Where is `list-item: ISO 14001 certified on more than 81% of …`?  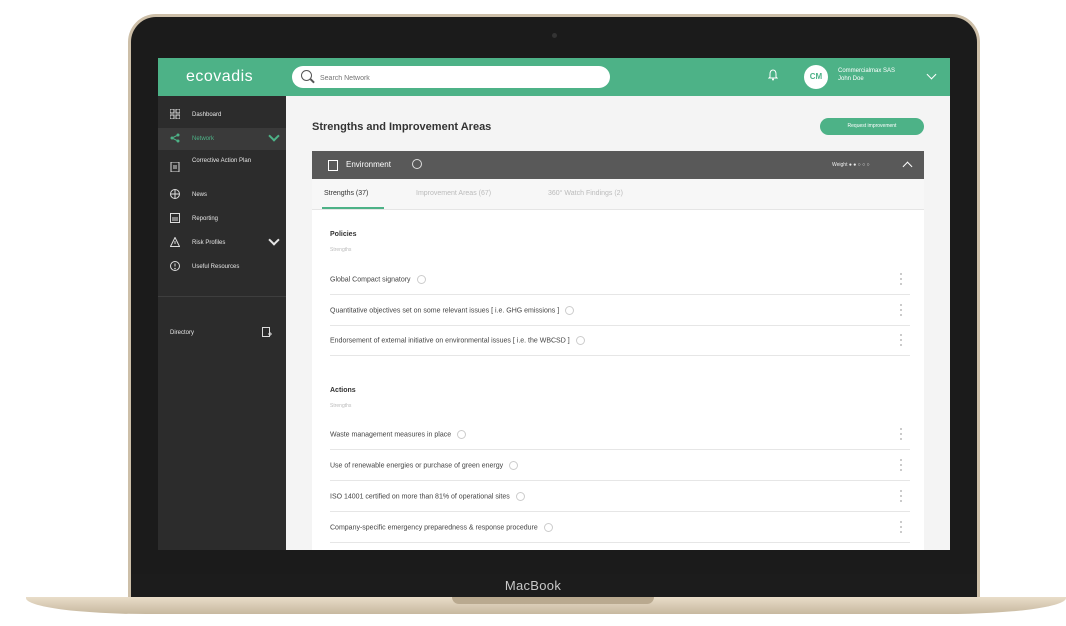 list-item: ISO 14001 certified on more than 81% of … is located at coordinates (620, 496).